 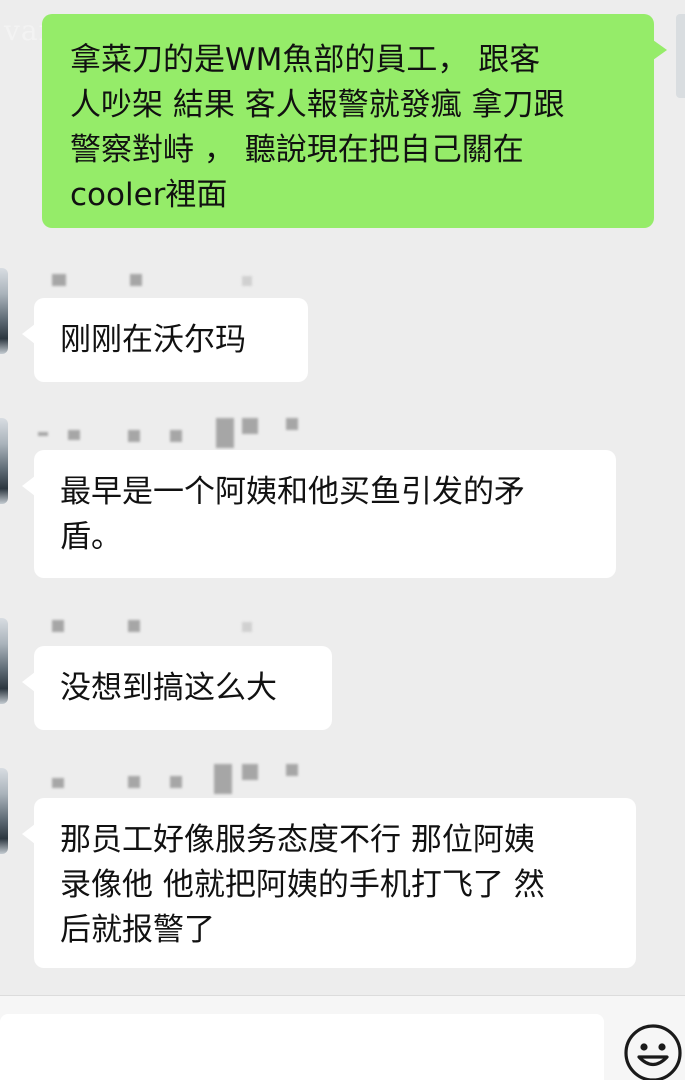 I want to click on received-message-bubble: 那员工好像服务态度不行 那位阿姨 录像他 他就把阿姨的手机打飞了 然 后就报警了, so click(x=329, y=883).